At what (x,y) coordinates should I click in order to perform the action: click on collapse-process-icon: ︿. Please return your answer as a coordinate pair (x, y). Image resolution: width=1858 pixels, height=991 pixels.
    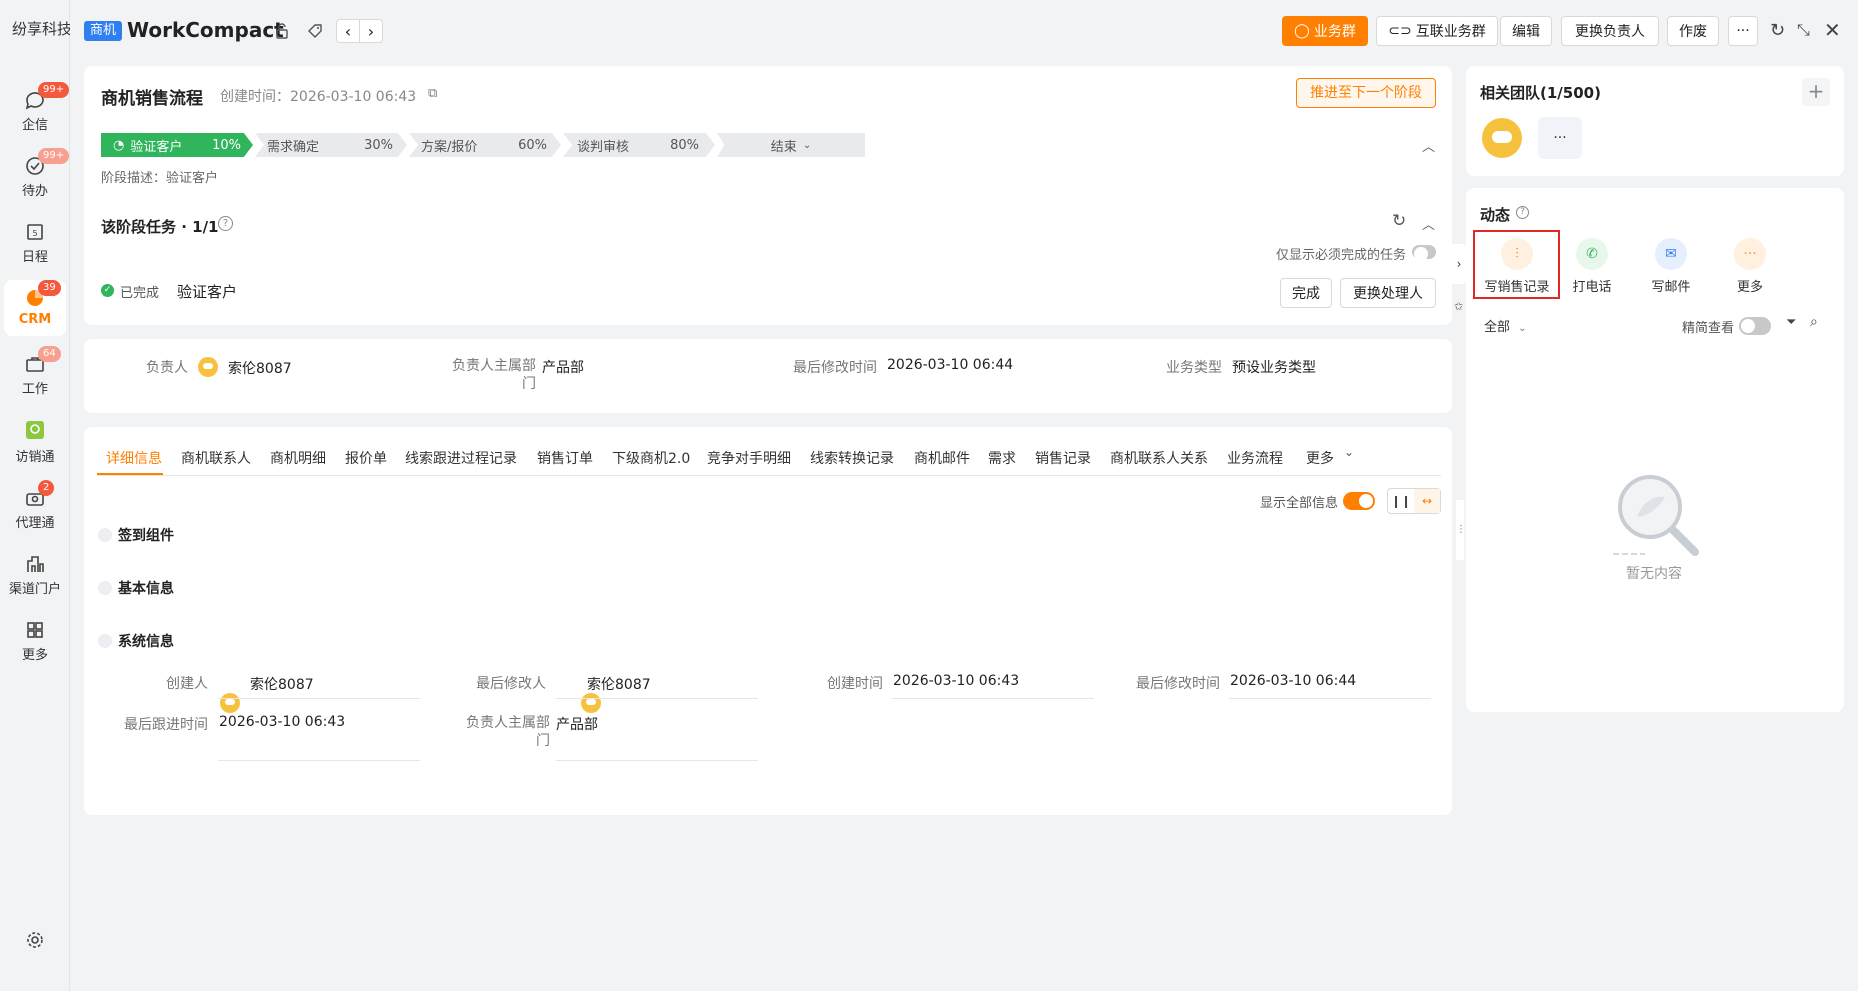
    Looking at the image, I should click on (1428, 145).